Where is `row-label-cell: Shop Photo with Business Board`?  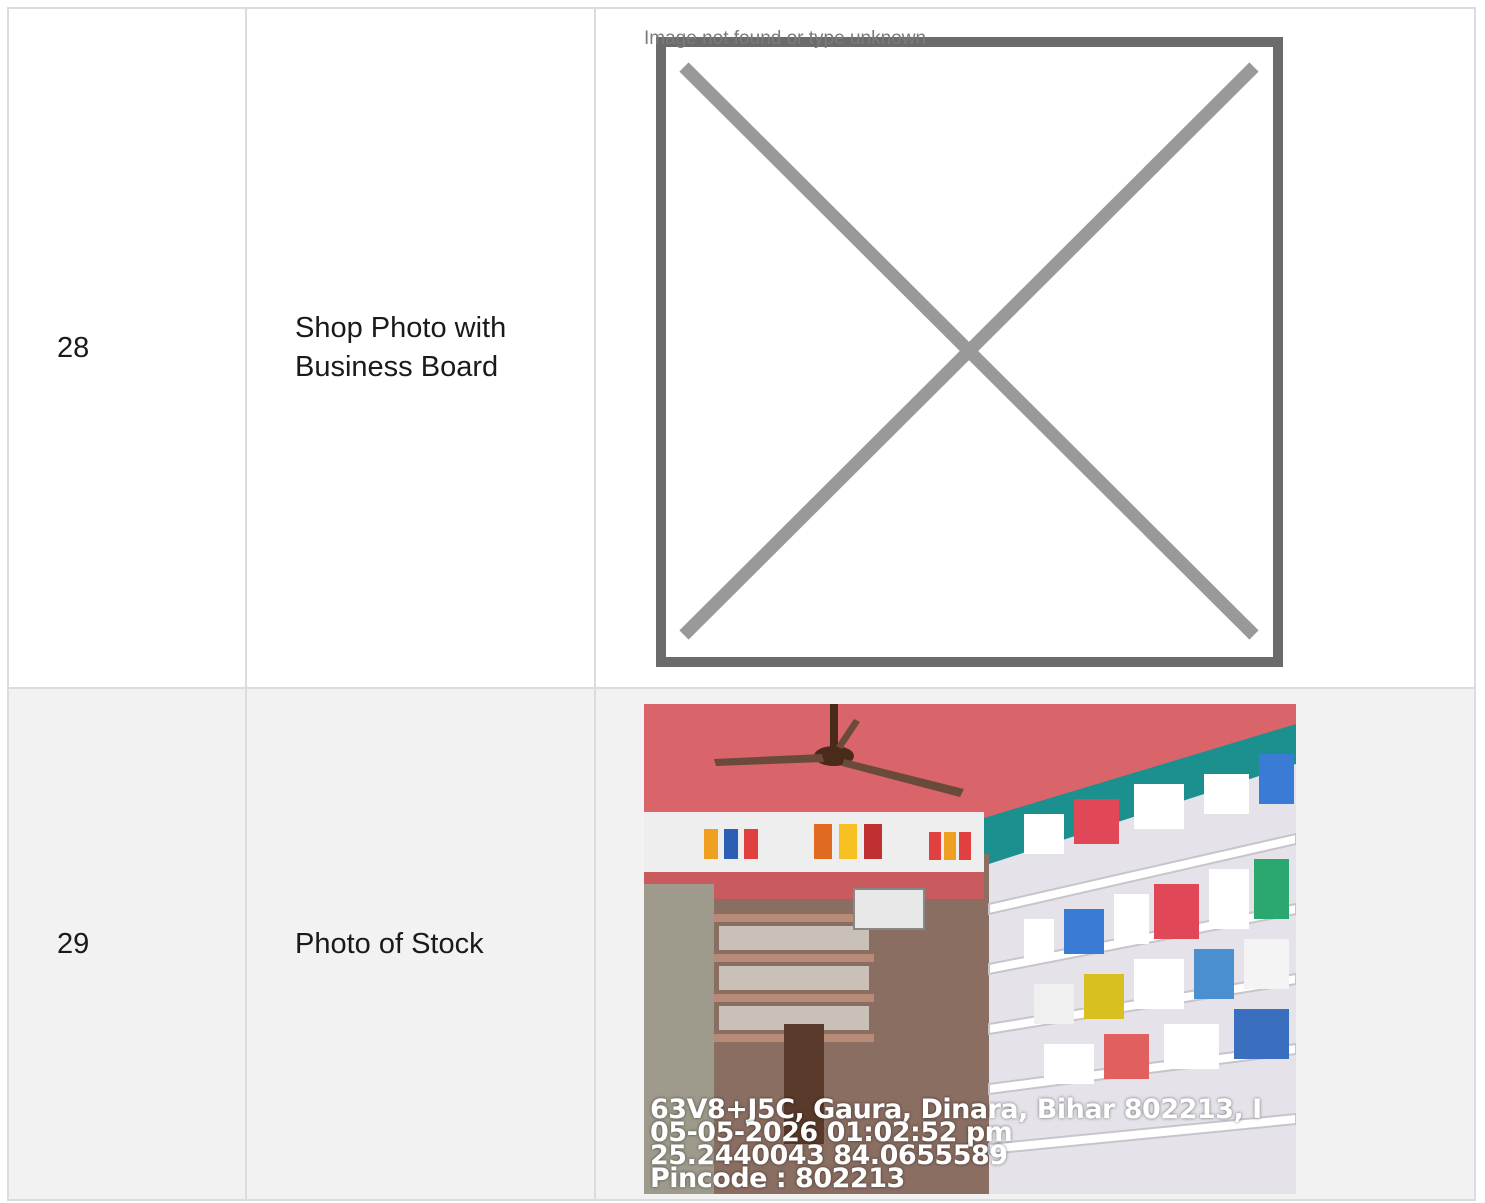
row-label-cell: Shop Photo with Business Board is located at coordinates (420, 348).